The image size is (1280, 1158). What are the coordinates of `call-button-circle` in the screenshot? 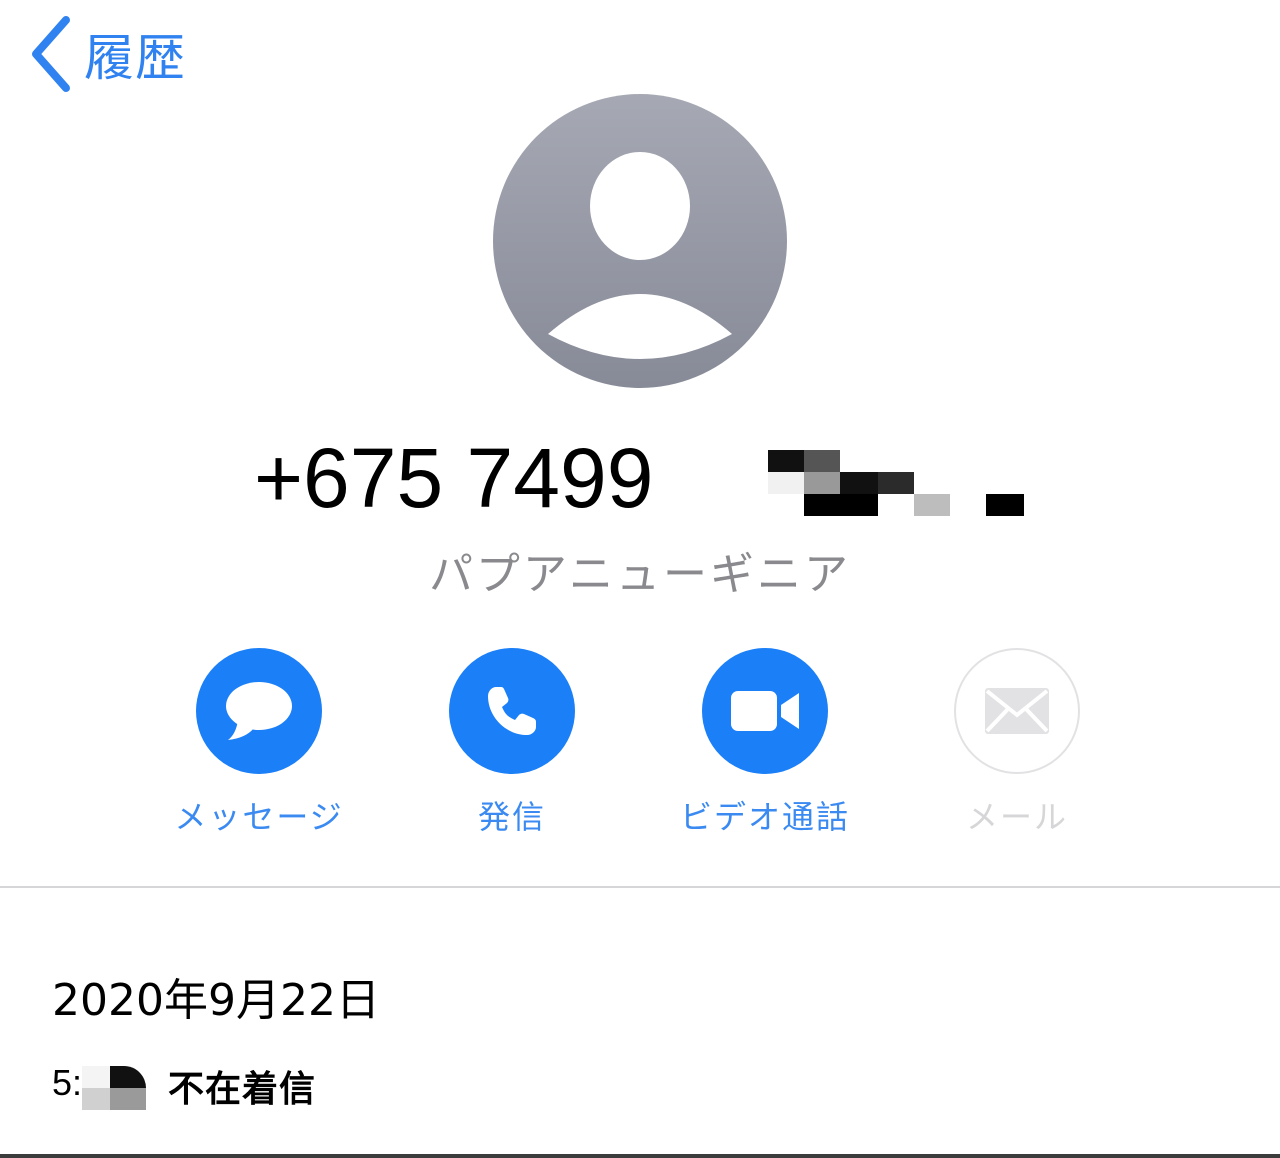 It's located at (512, 711).